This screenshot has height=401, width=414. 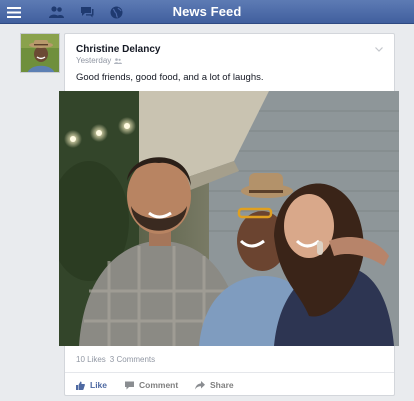 I want to click on messages-icon, so click(x=87, y=12).